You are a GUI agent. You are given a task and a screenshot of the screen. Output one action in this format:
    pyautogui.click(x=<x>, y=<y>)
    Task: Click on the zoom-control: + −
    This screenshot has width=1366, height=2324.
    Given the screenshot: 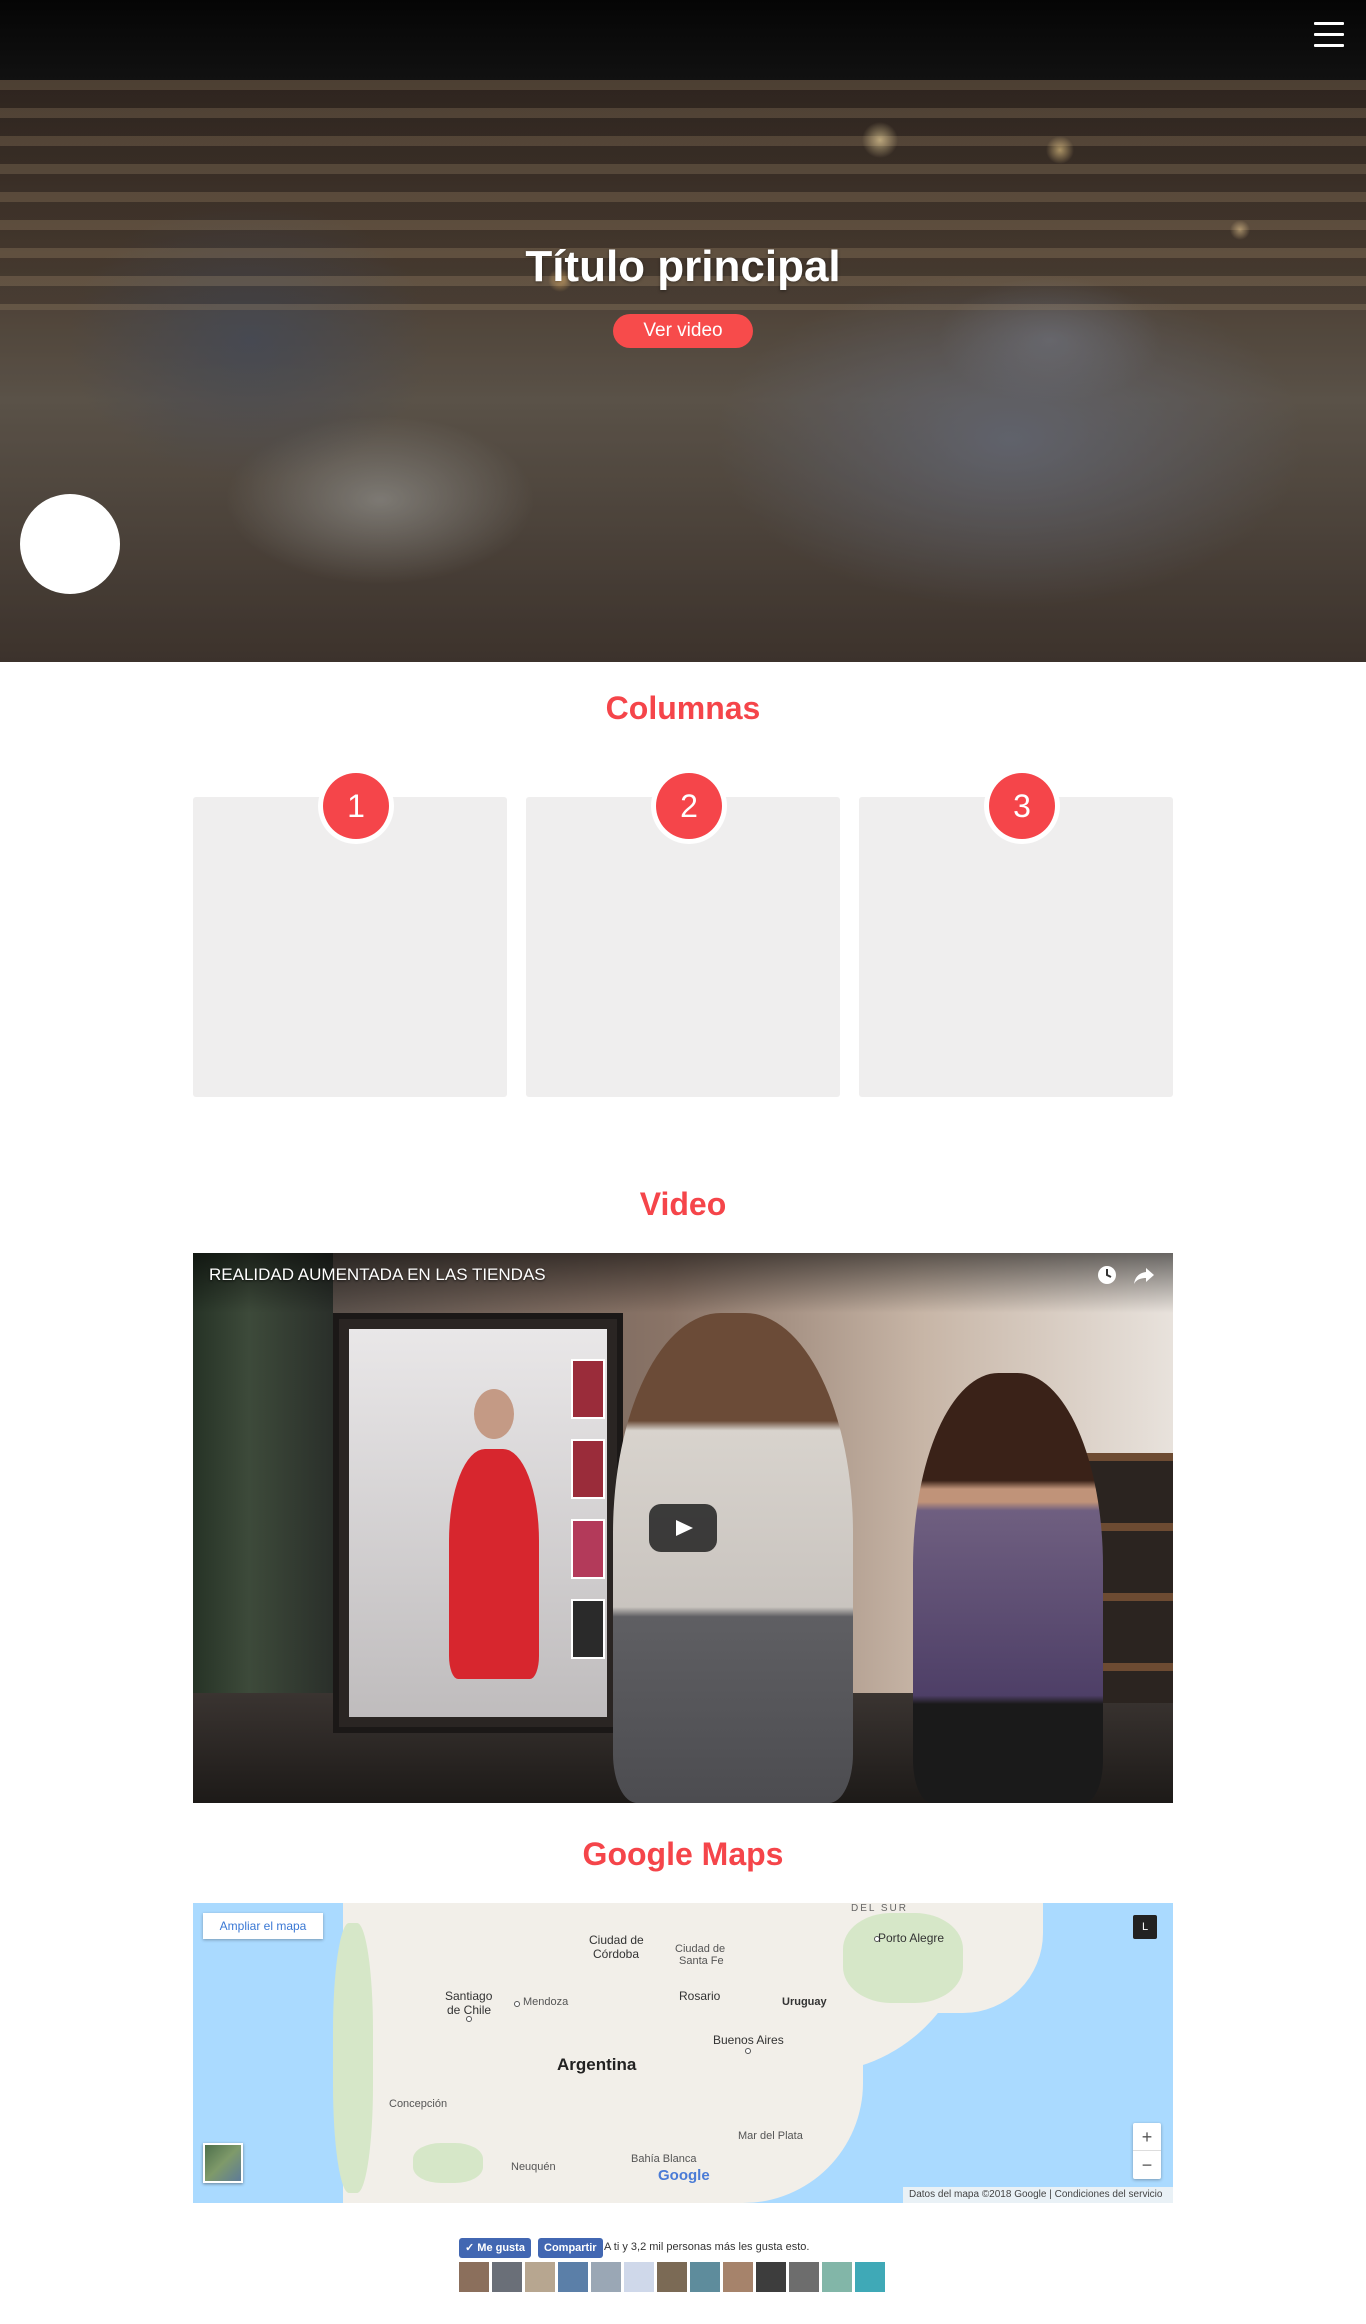 What is the action you would take?
    pyautogui.click(x=1147, y=2151)
    